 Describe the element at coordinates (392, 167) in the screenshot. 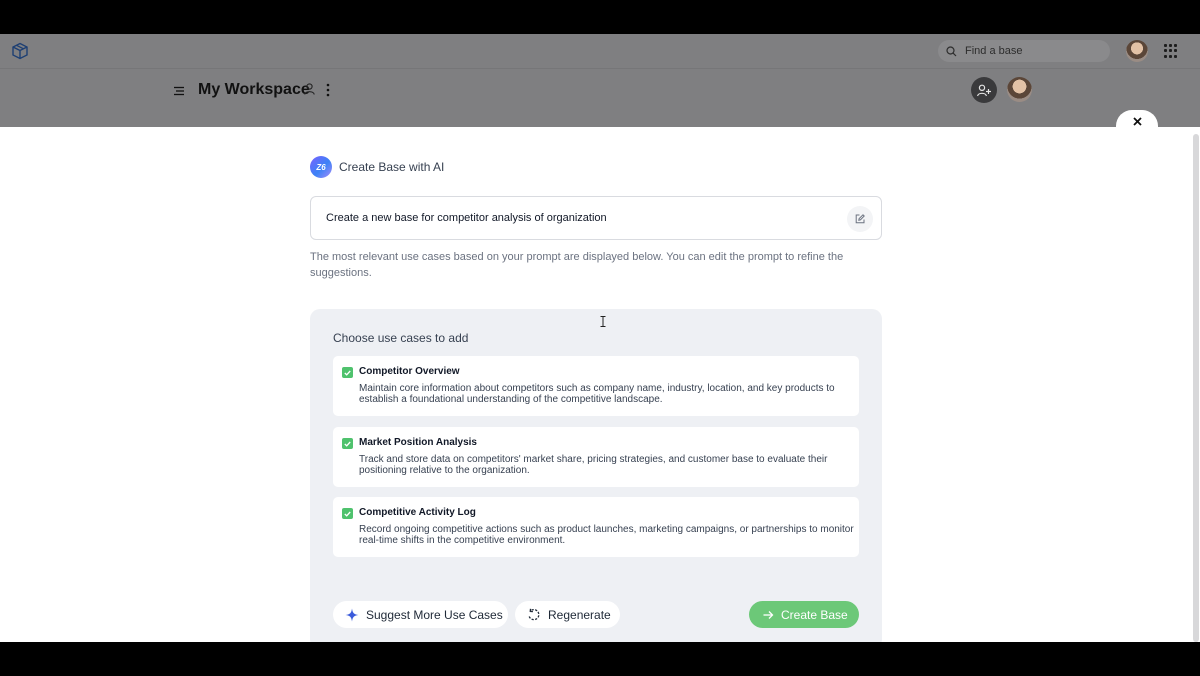

I see `modal-title: Create Base with AI` at that location.